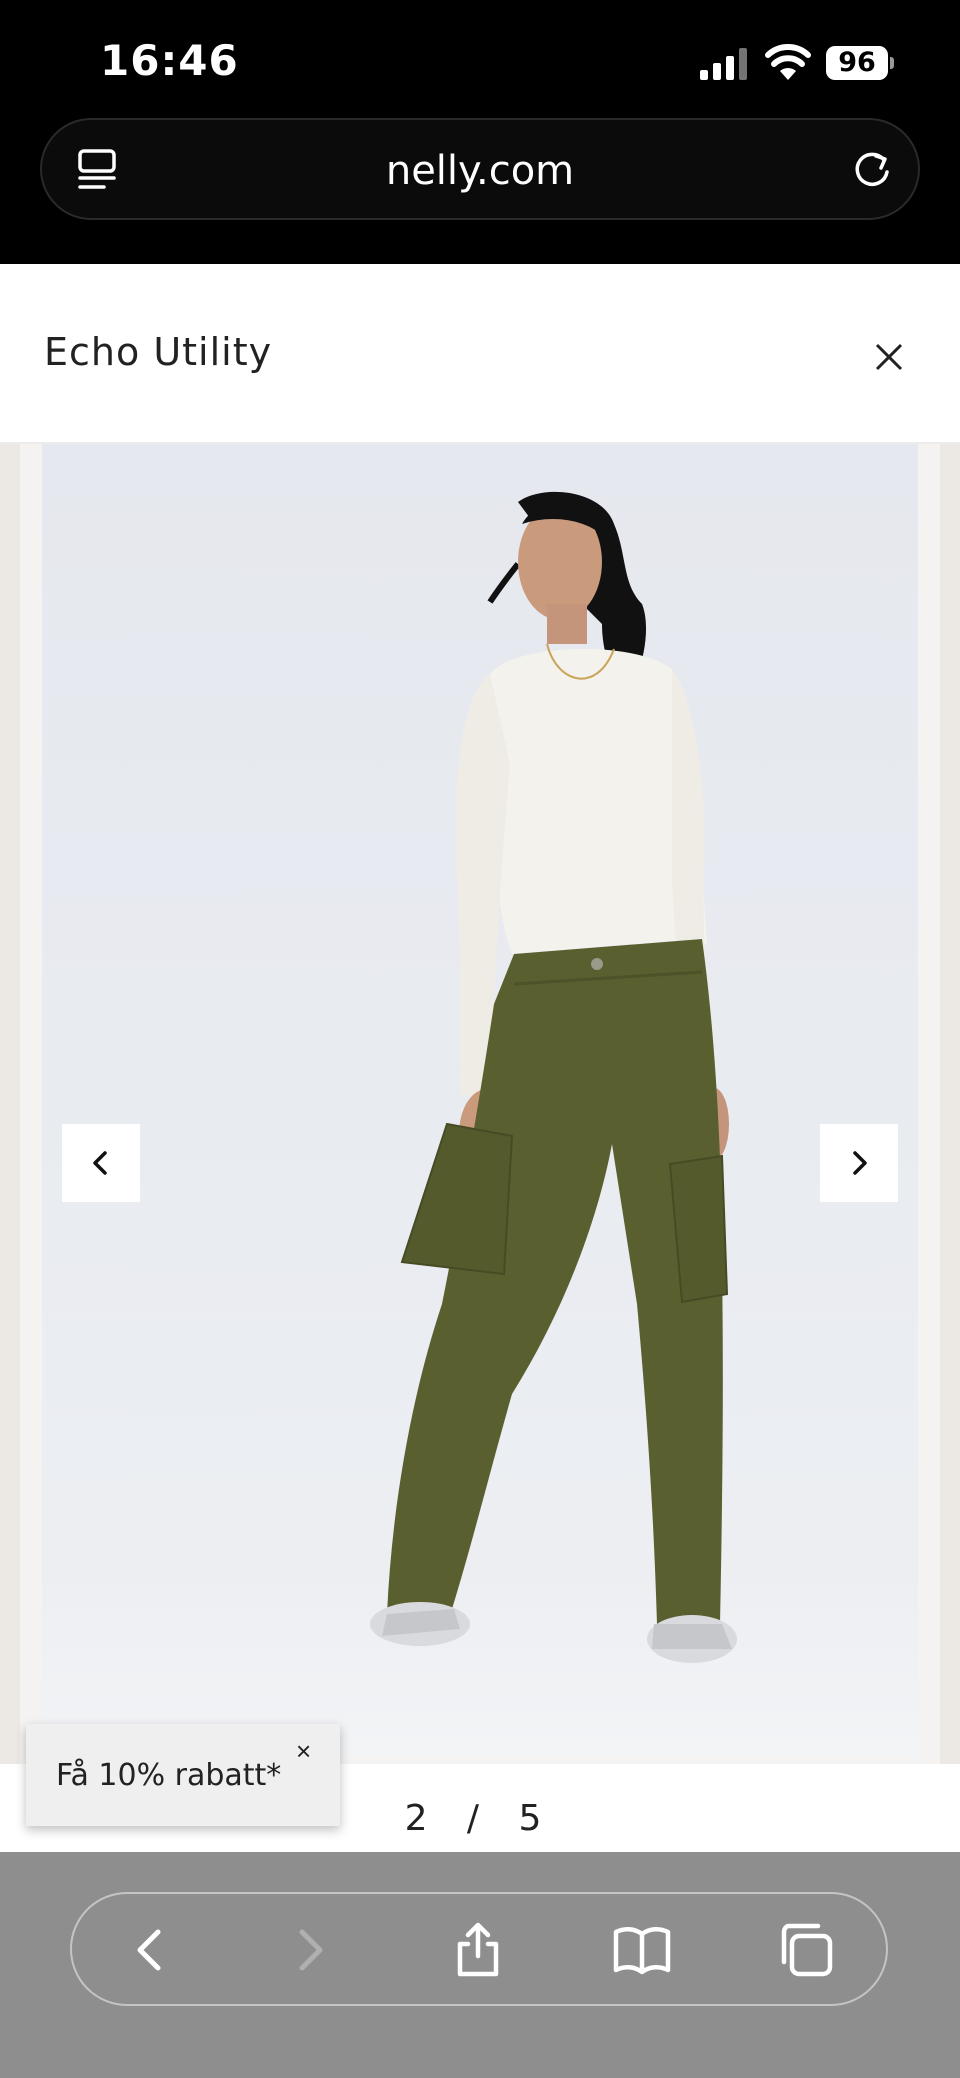  What do you see at coordinates (857, 63) in the screenshot?
I see `battery-level: 96` at bounding box center [857, 63].